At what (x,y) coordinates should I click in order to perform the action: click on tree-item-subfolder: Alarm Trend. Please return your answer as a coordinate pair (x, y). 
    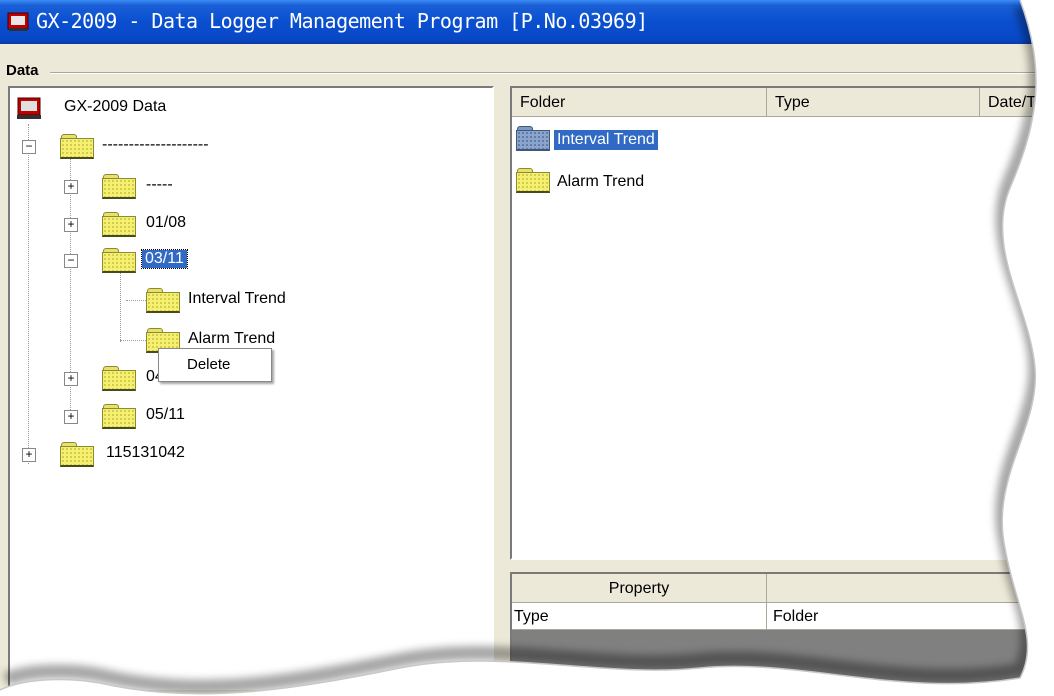
    Looking at the image, I should click on (236, 340).